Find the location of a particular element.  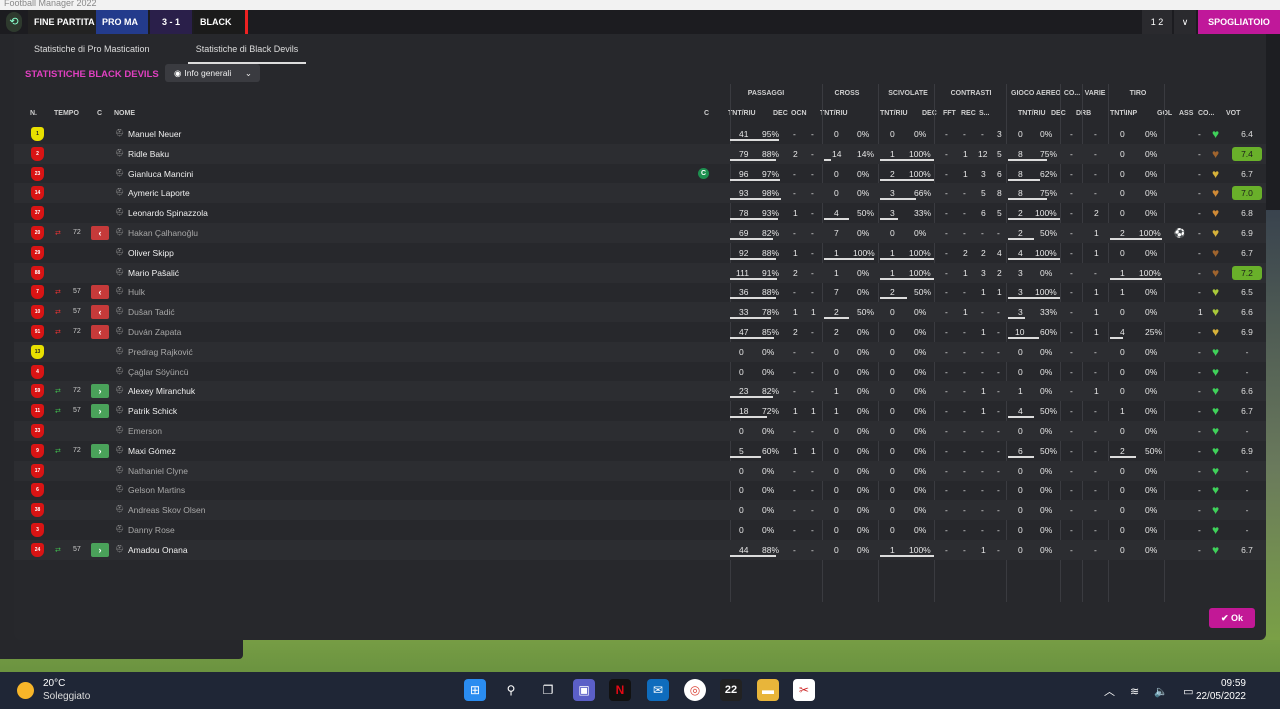

column-header: FFT is located at coordinates (949, 113).